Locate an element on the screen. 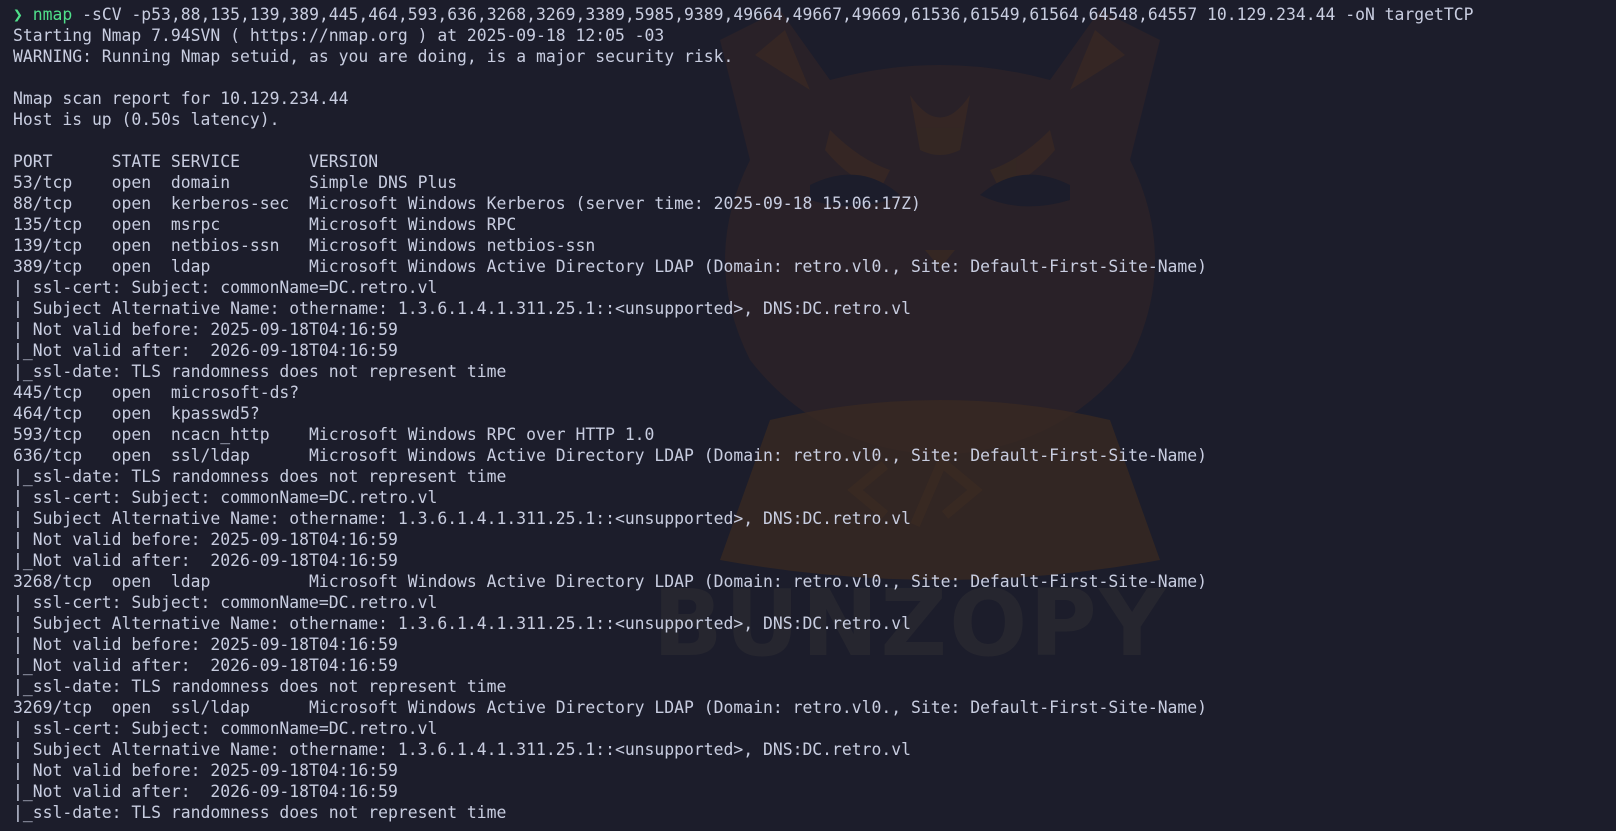 This screenshot has height=831, width=1616. output-line: 53/tcp open domain Simple DNS Plus is located at coordinates (235, 182).